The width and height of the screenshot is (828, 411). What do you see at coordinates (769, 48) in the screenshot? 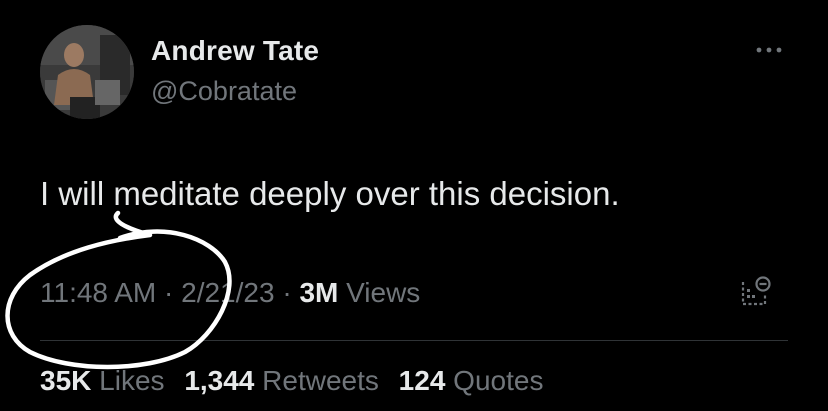
I see `more-options-icon` at bounding box center [769, 48].